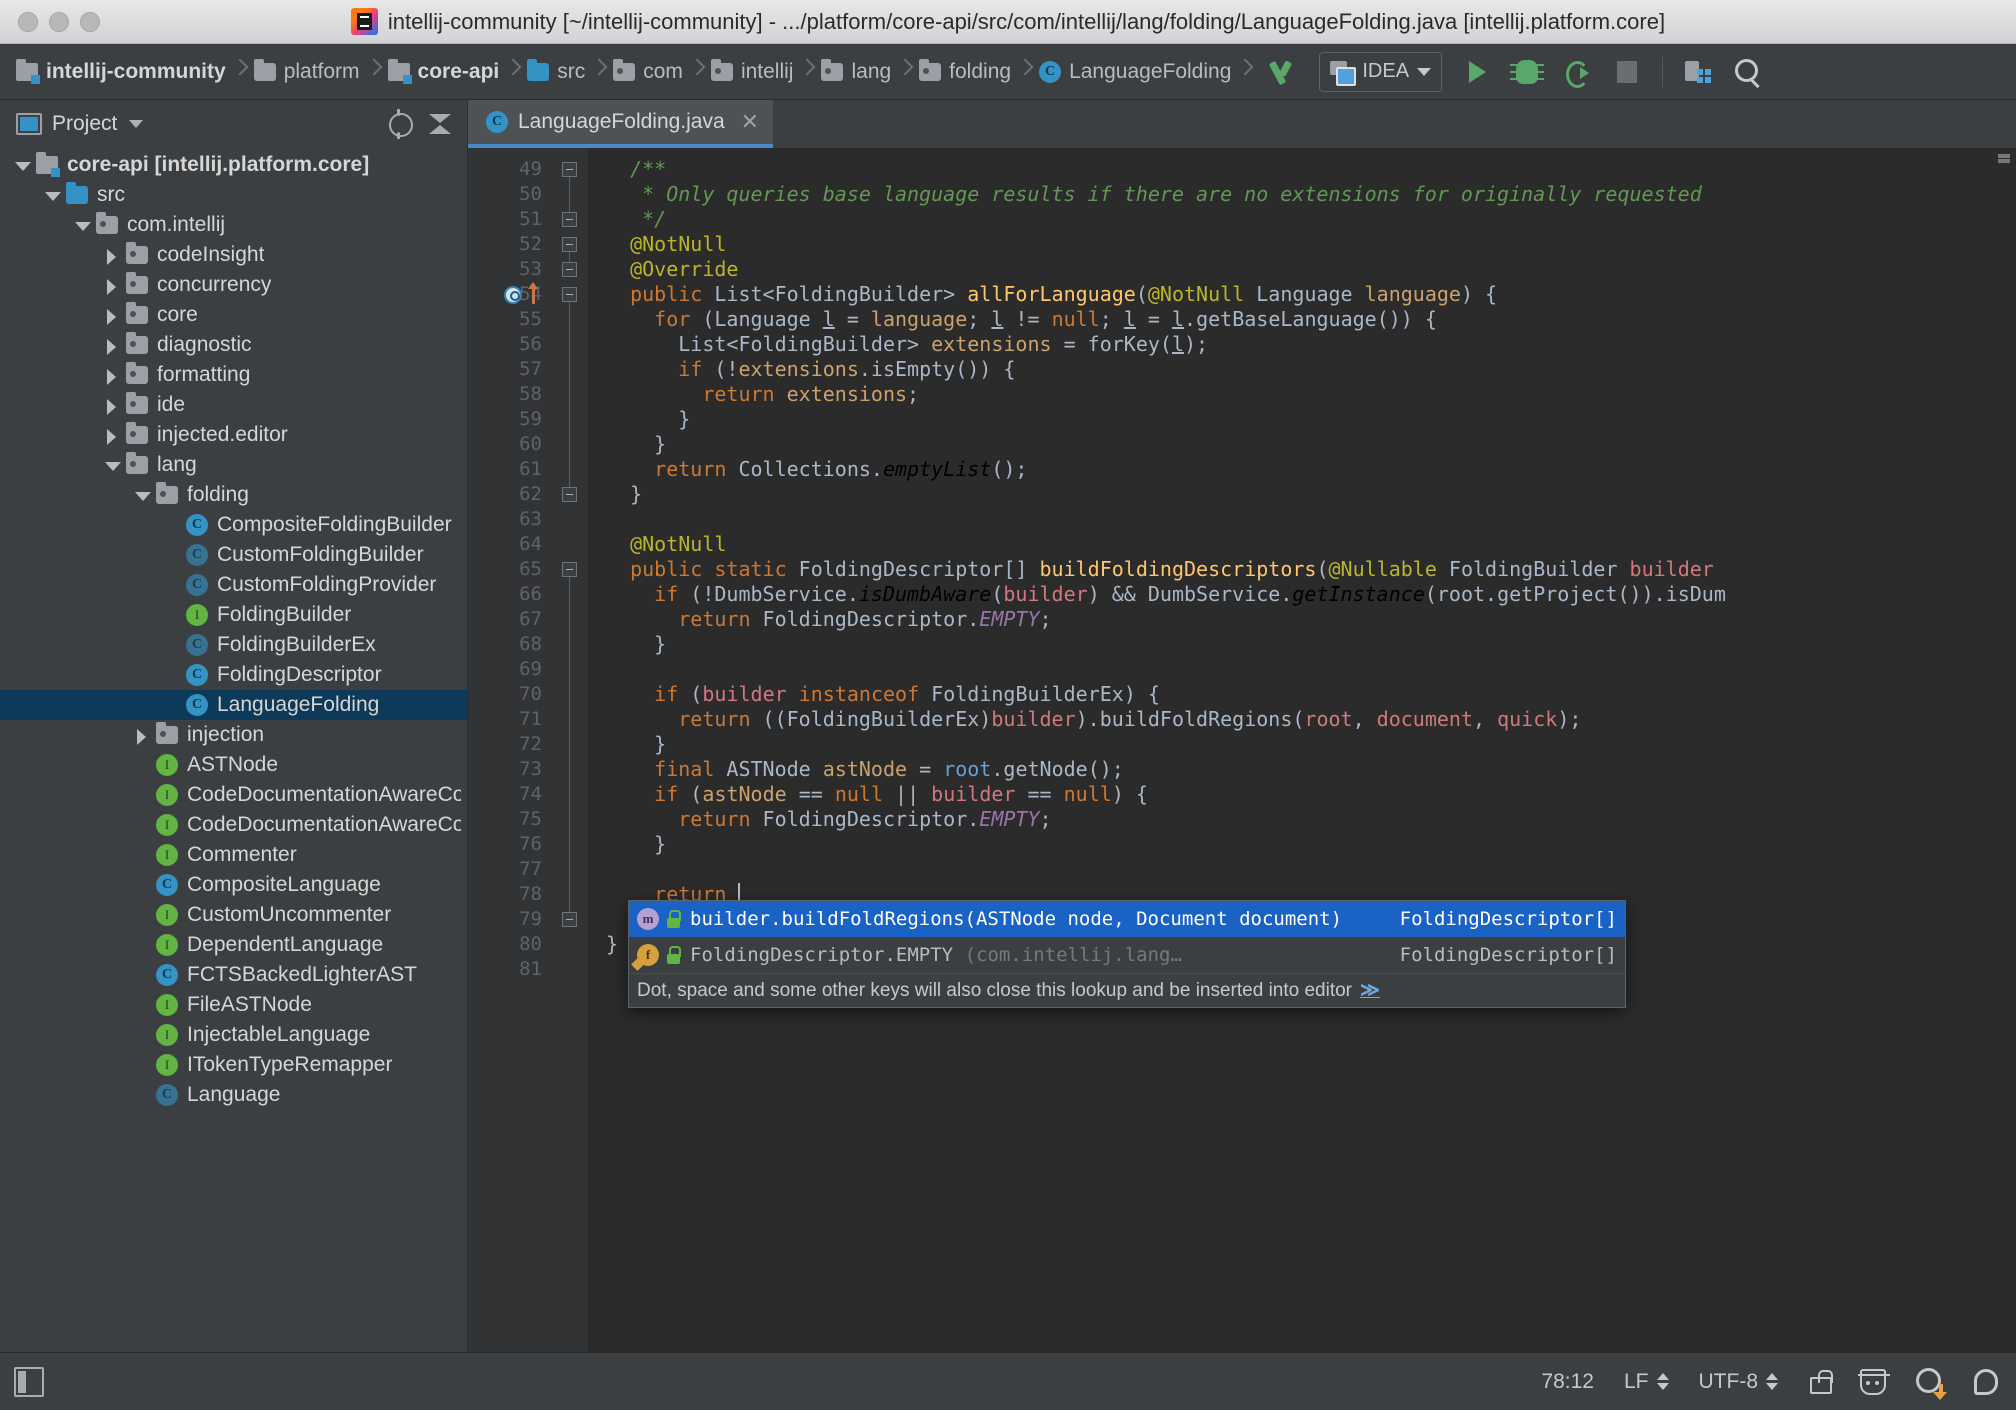  Describe the element at coordinates (1311, 169) in the screenshot. I see `code-line: /**` at that location.